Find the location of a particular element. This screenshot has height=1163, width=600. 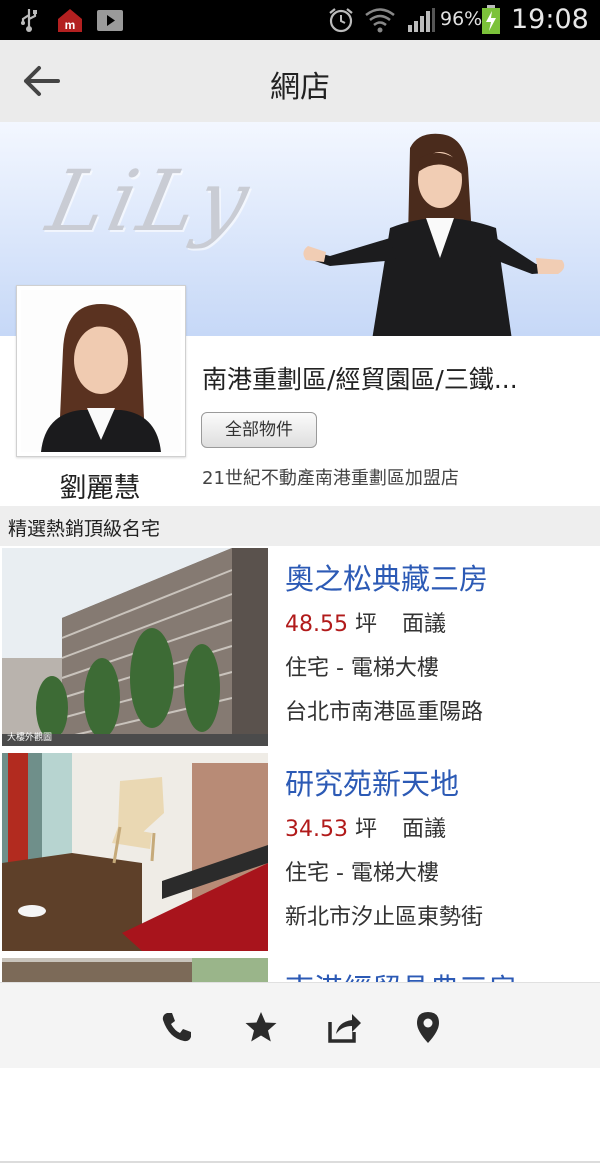

page-title: 網店 is located at coordinates (300, 87).